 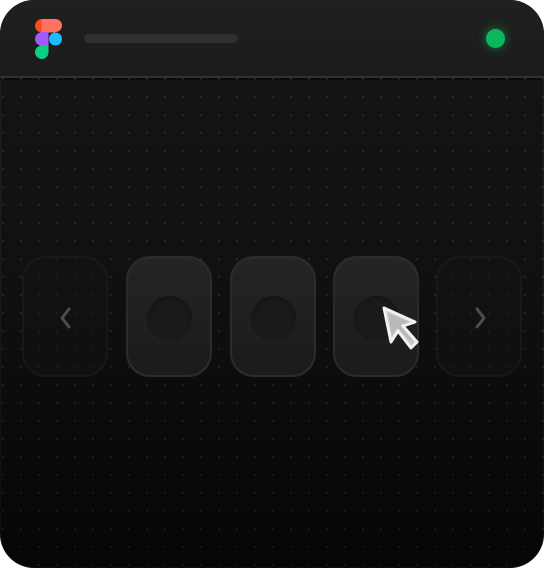 I want to click on figma-icon, so click(x=48, y=39).